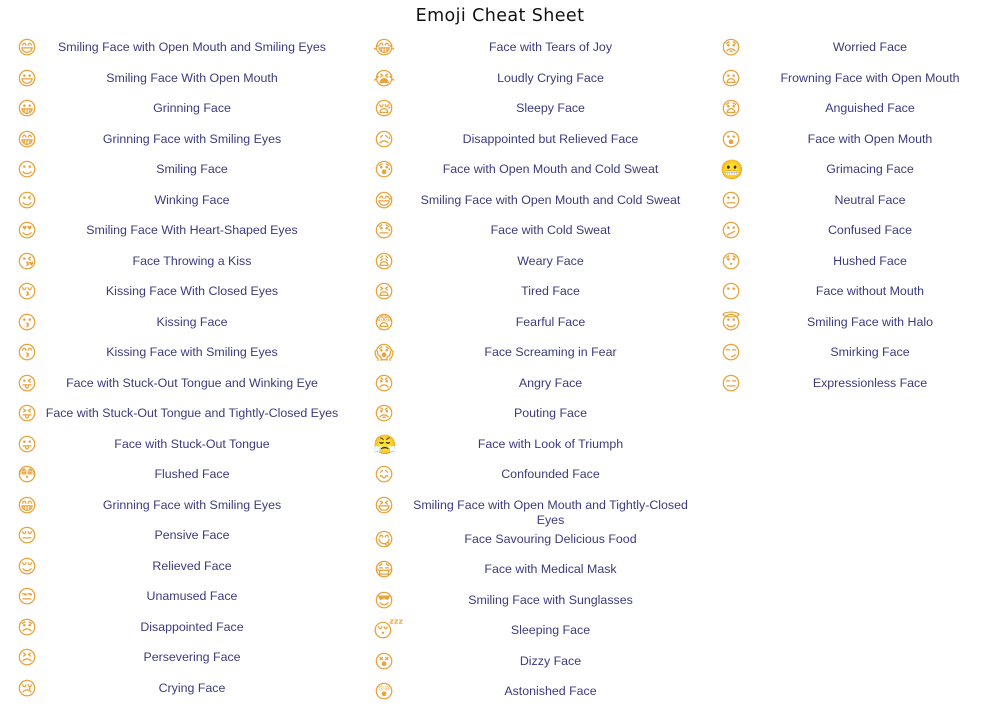  I want to click on emoji-row: 😌 Relieved Face, so click(188, 570).